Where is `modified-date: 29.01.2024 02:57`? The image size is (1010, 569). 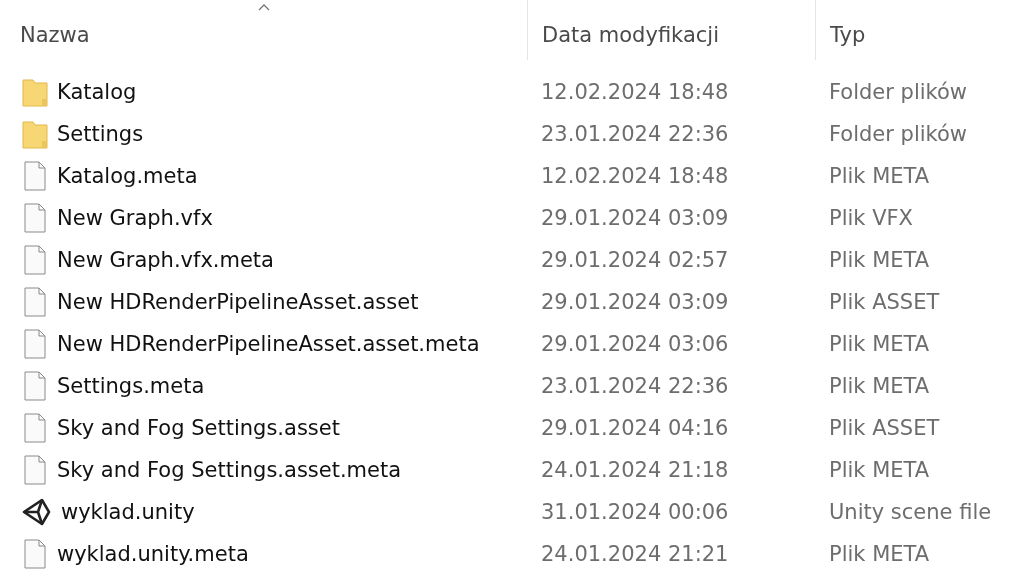
modified-date: 29.01.2024 02:57 is located at coordinates (635, 260).